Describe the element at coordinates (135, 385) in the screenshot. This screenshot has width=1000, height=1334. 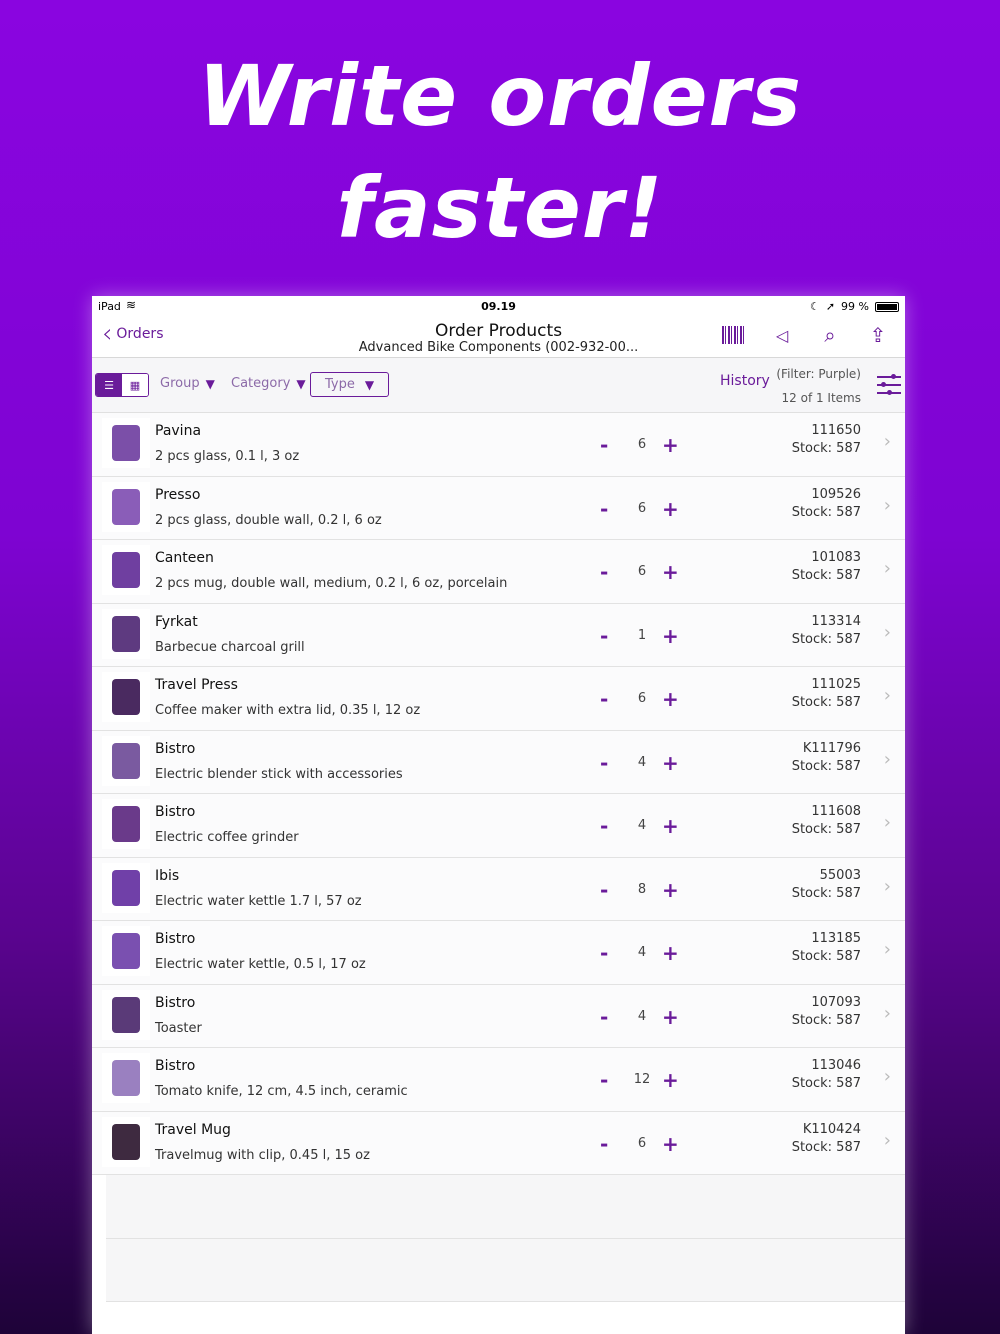
I see `grid-view-icon: ▦` at that location.